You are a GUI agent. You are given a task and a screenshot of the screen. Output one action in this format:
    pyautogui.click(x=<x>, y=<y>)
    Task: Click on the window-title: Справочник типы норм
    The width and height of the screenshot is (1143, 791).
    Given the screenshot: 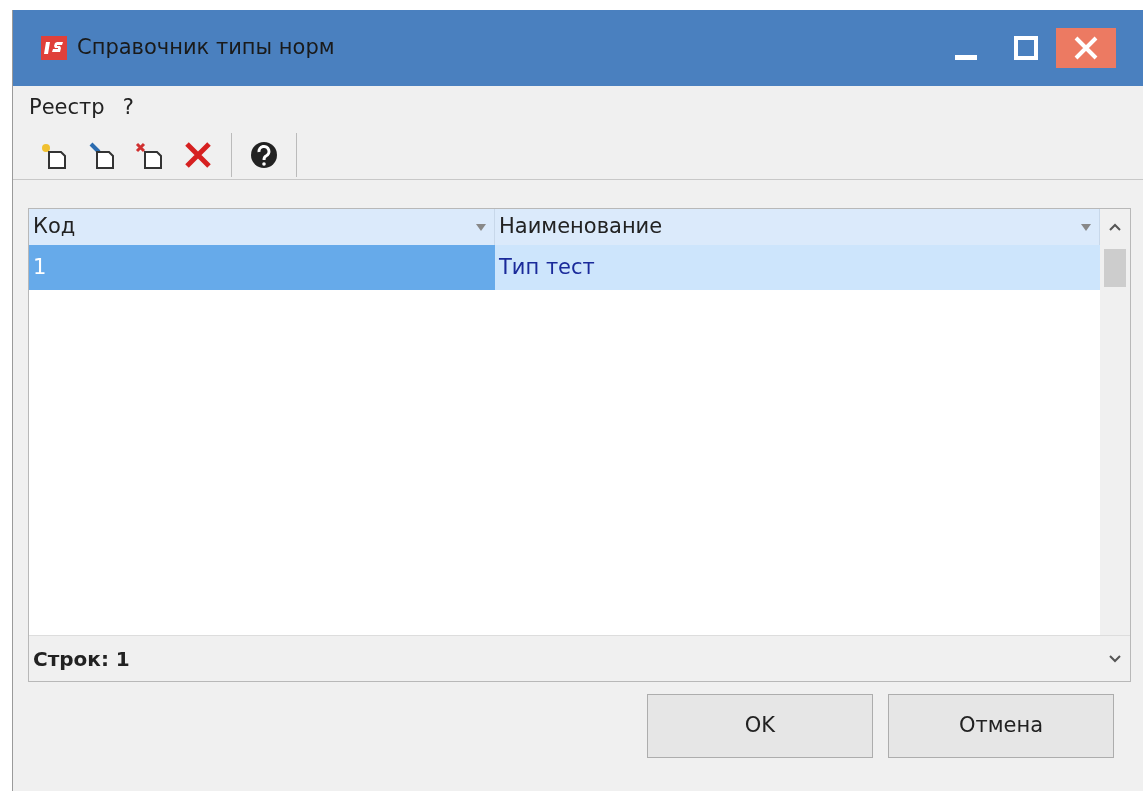 What is the action you would take?
    pyautogui.click(x=206, y=48)
    